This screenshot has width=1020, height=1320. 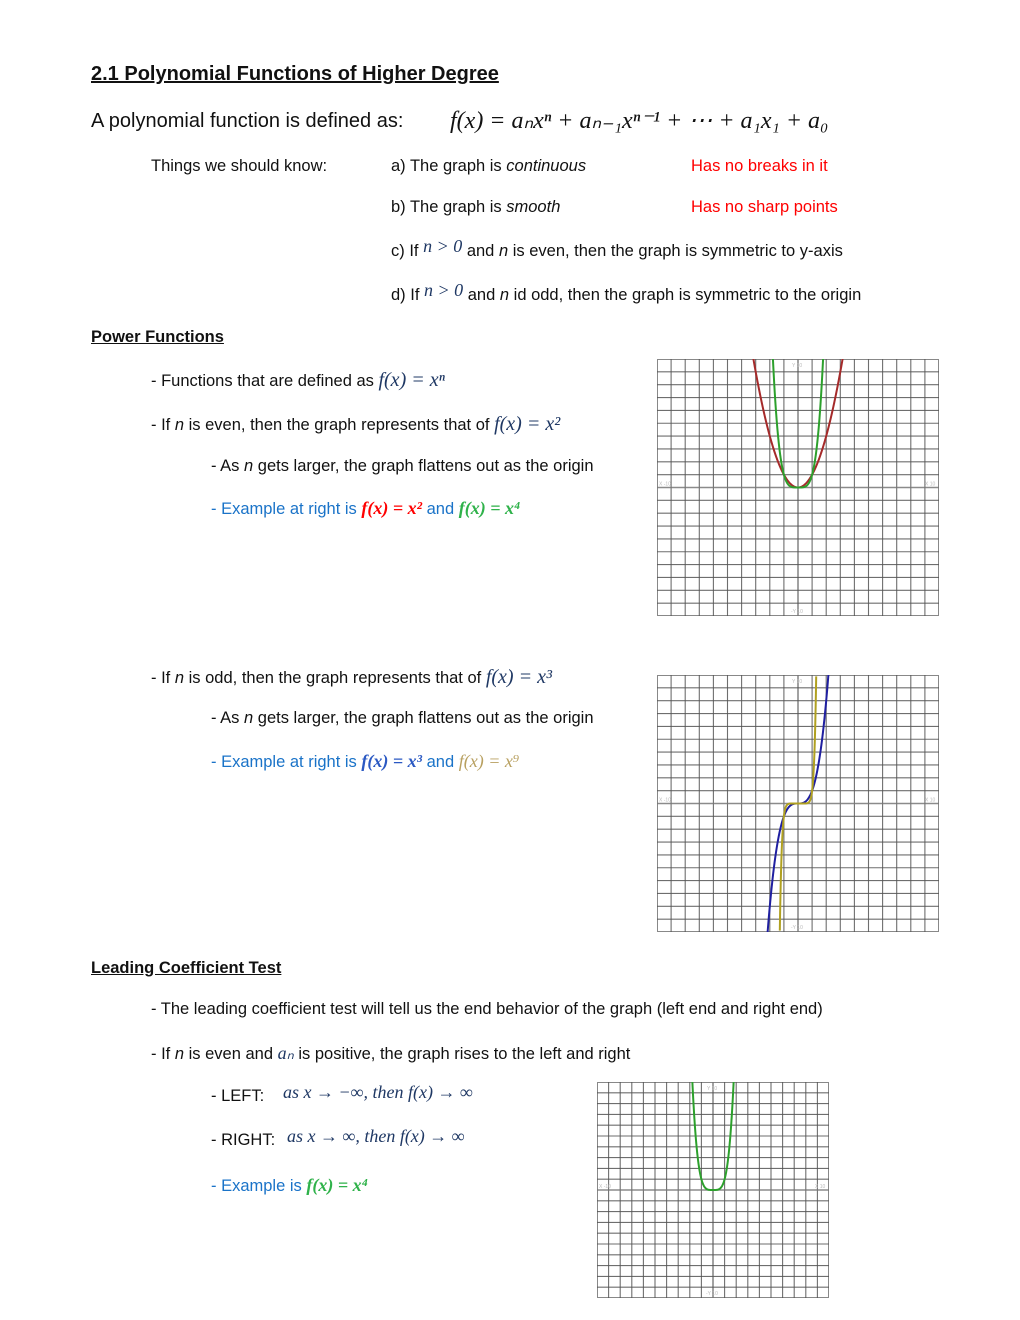 What do you see at coordinates (228, 466) in the screenshot?
I see `even-flatten-pre: - As` at bounding box center [228, 466].